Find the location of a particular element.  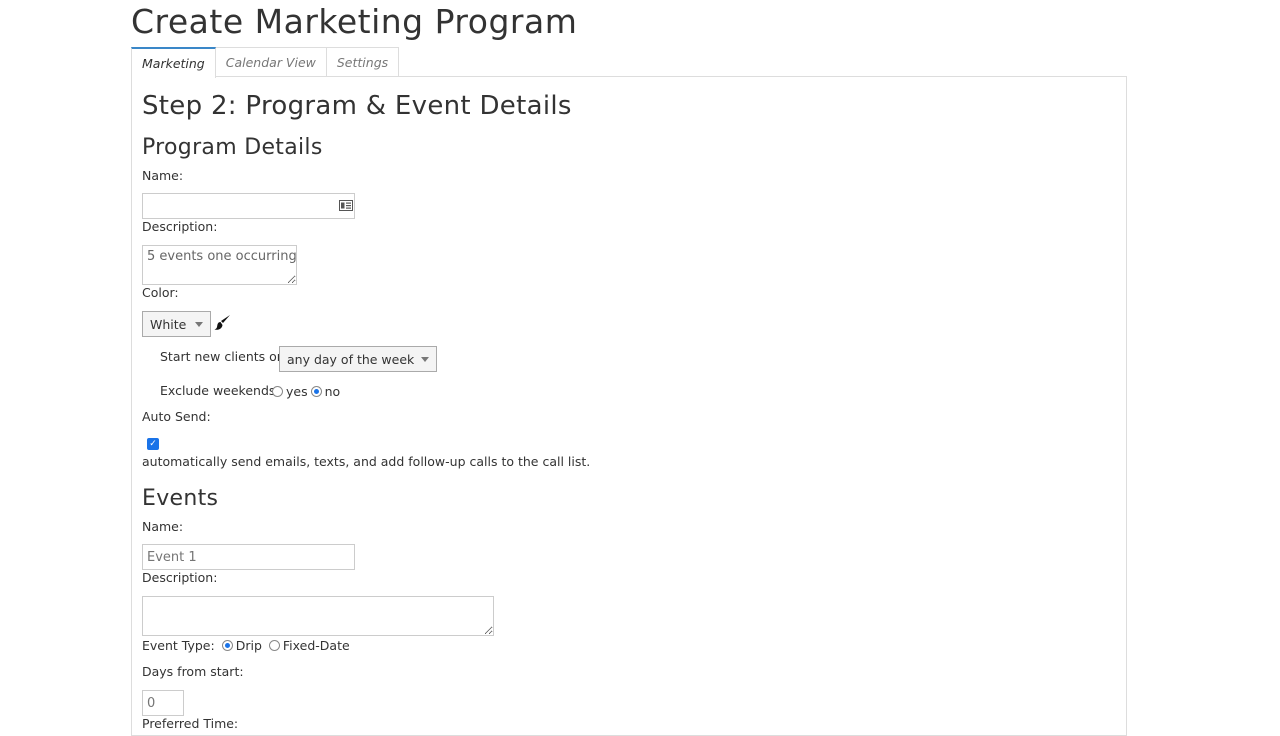

program-description-textarea is located at coordinates (219, 265).